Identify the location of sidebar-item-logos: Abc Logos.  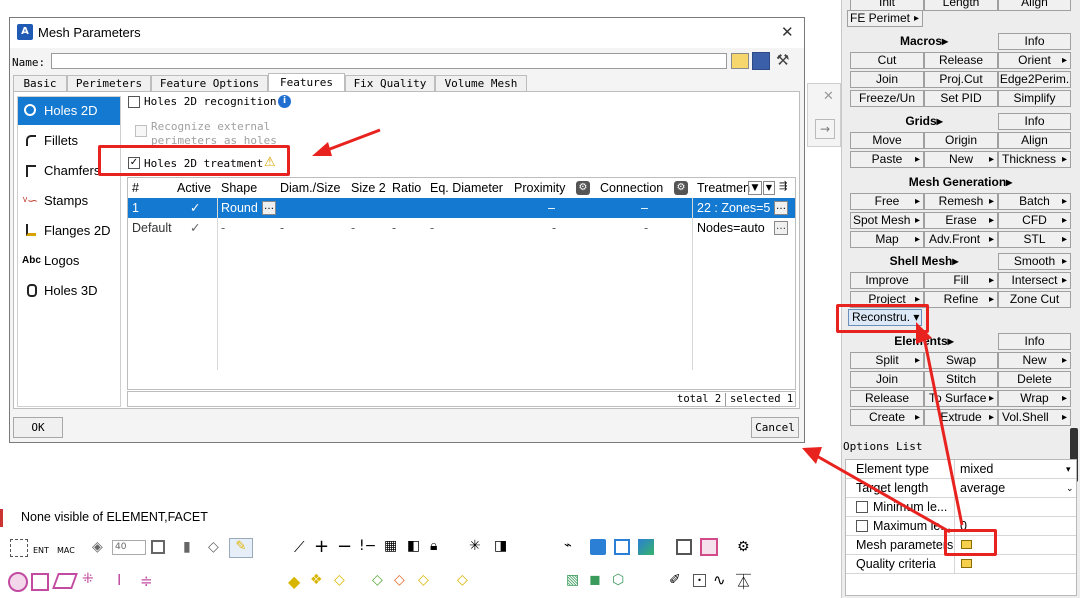
(69, 261).